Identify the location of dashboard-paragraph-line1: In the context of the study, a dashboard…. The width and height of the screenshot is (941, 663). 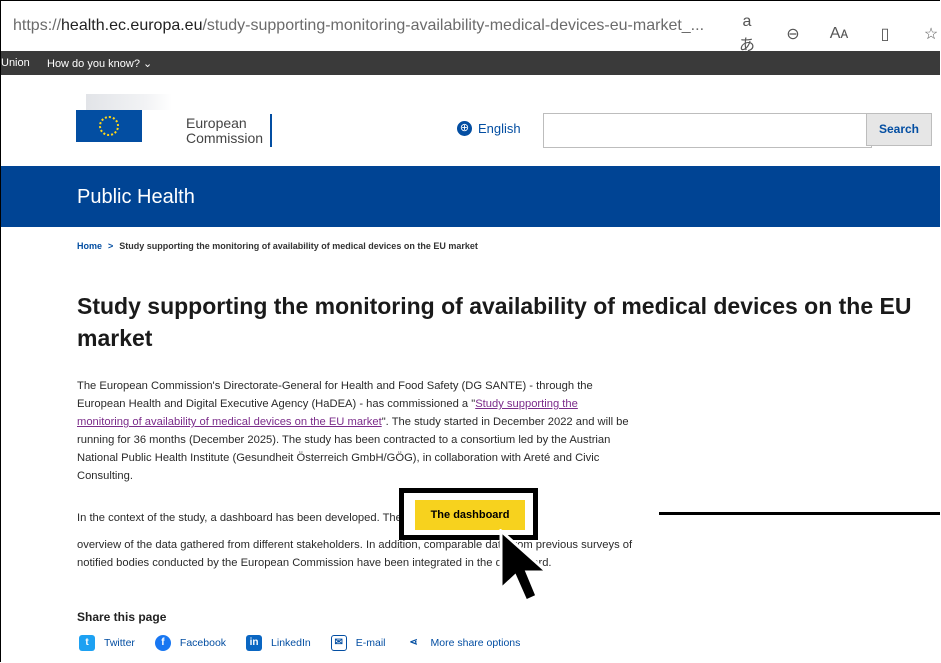
(298, 518).